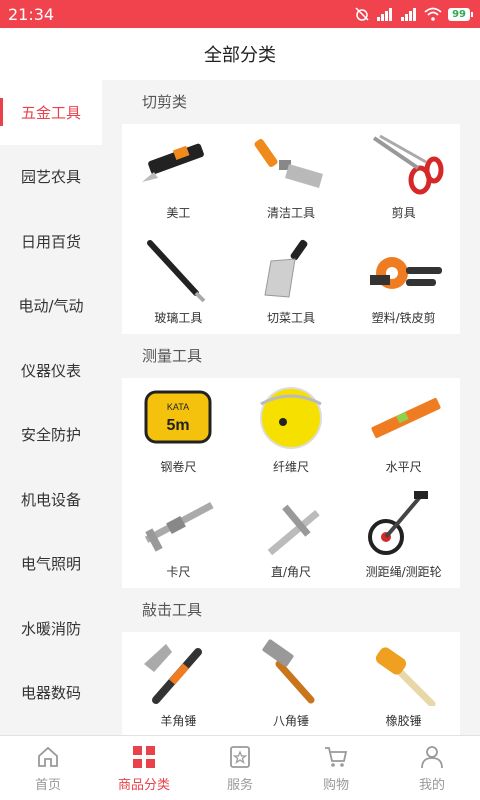  I want to click on sidebar-item-label: 水暖消防, so click(50, 628).